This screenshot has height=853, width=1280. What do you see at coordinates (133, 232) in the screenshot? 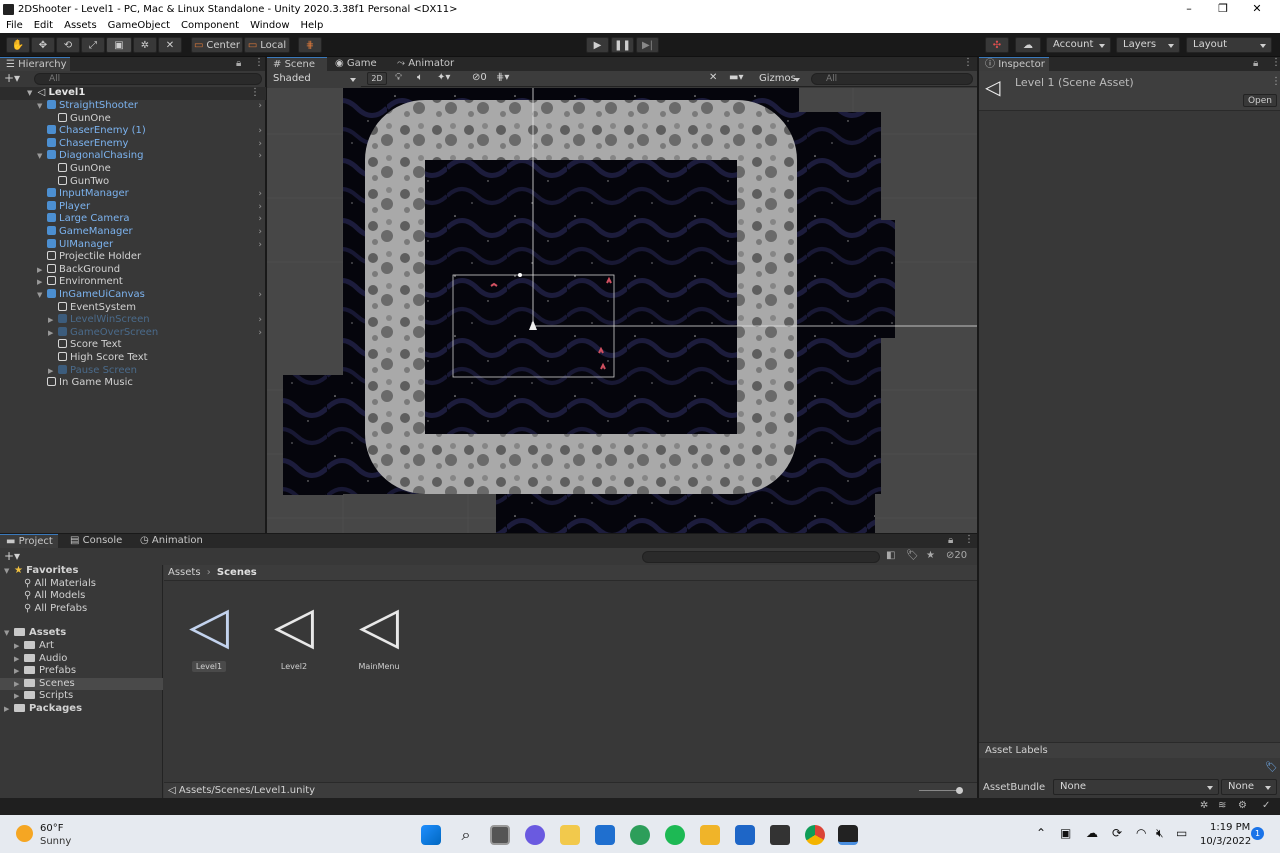
I see `hierarchy-item: GameManager ›` at bounding box center [133, 232].